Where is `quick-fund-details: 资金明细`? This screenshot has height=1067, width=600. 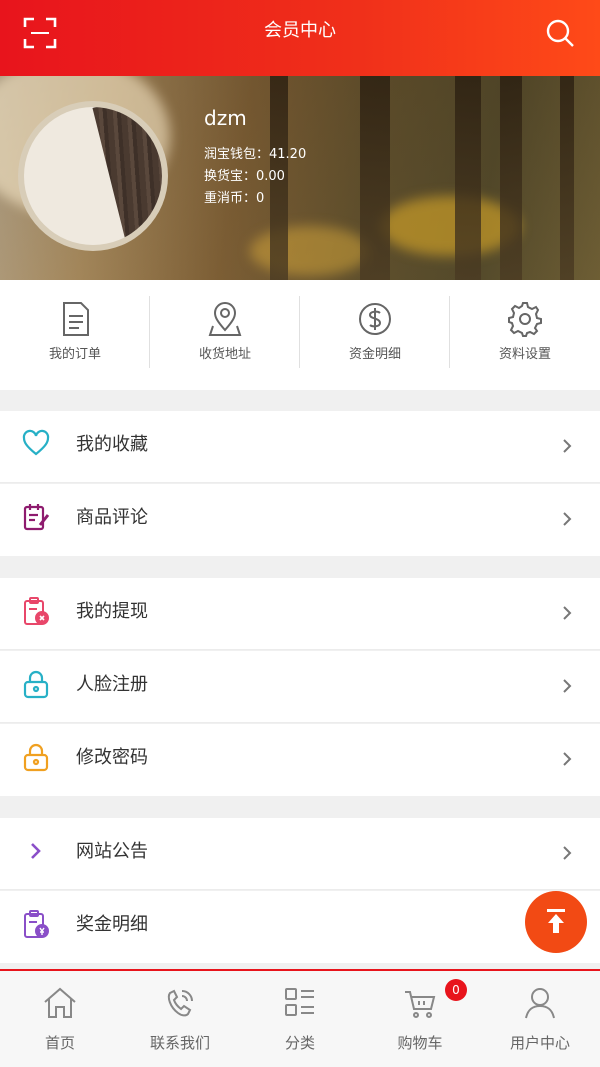 quick-fund-details: 资金明细 is located at coordinates (375, 335).